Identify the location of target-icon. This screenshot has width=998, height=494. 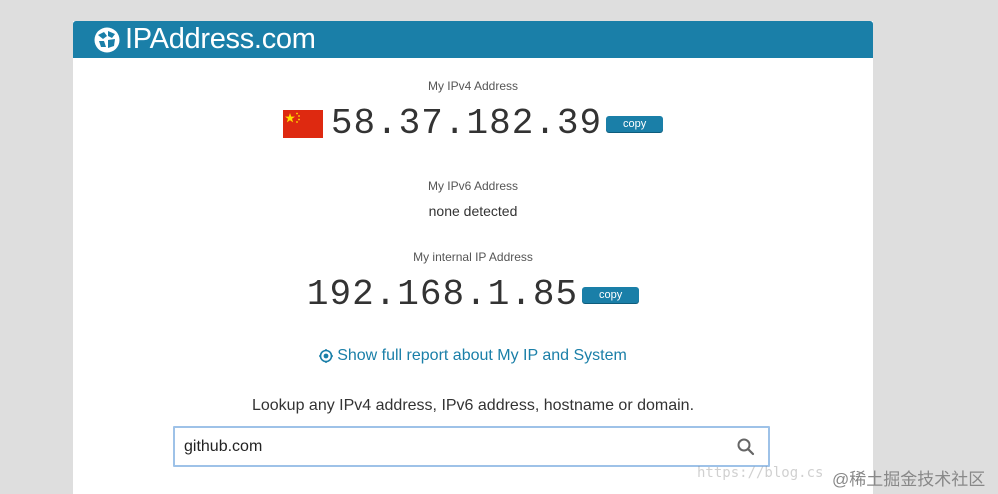
(326, 356).